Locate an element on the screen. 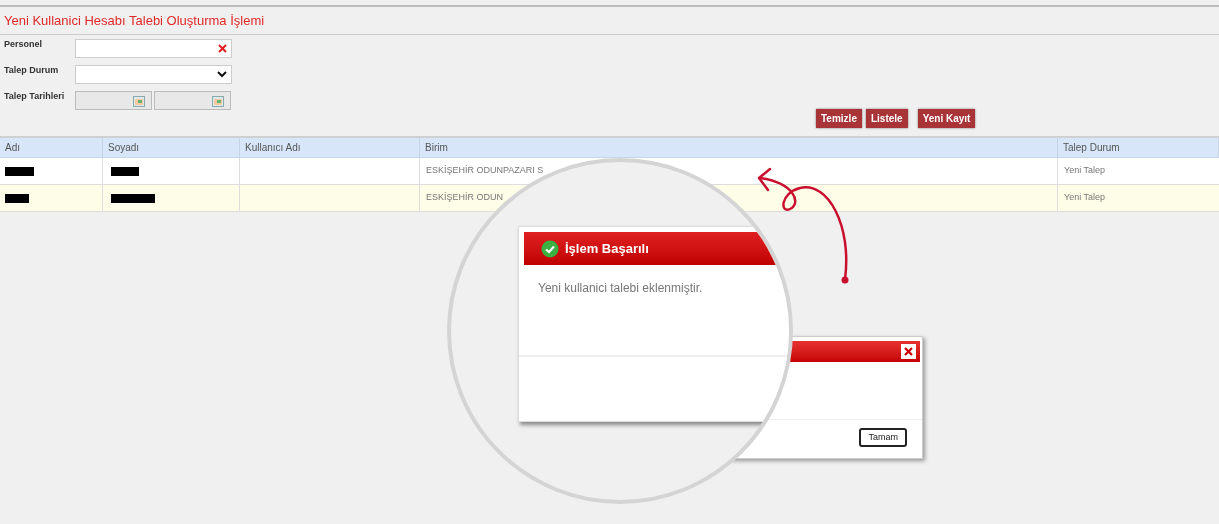 The height and width of the screenshot is (524, 1219). action-button: Temizle is located at coordinates (839, 118).